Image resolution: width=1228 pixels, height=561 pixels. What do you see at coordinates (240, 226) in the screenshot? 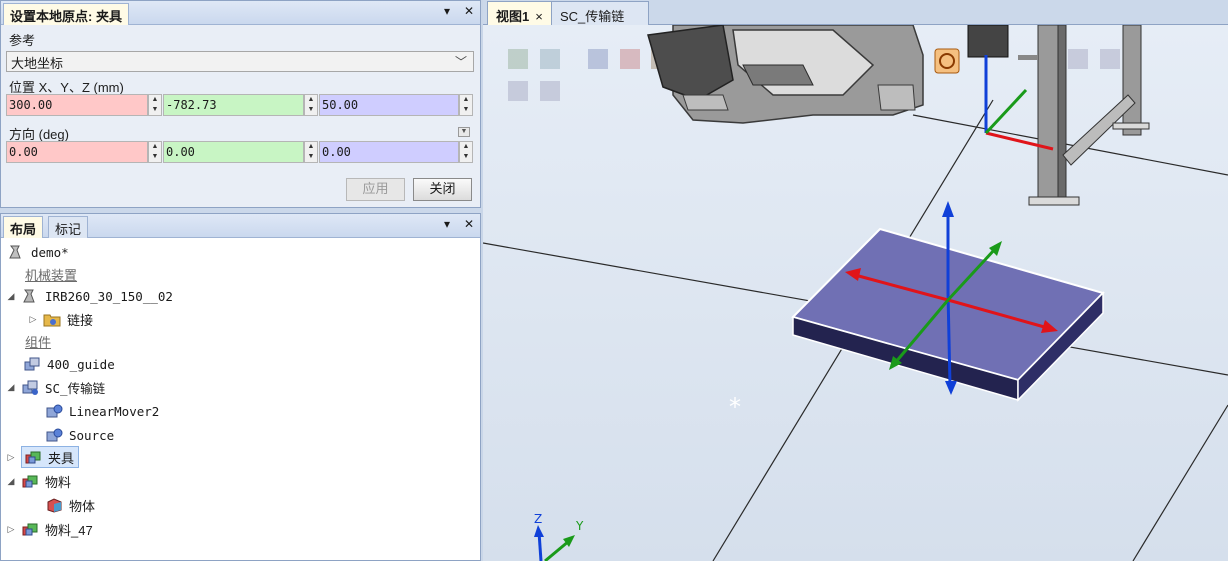
I see `layout-tabs: 布局 标记 ▾ ✕` at bounding box center [240, 226].